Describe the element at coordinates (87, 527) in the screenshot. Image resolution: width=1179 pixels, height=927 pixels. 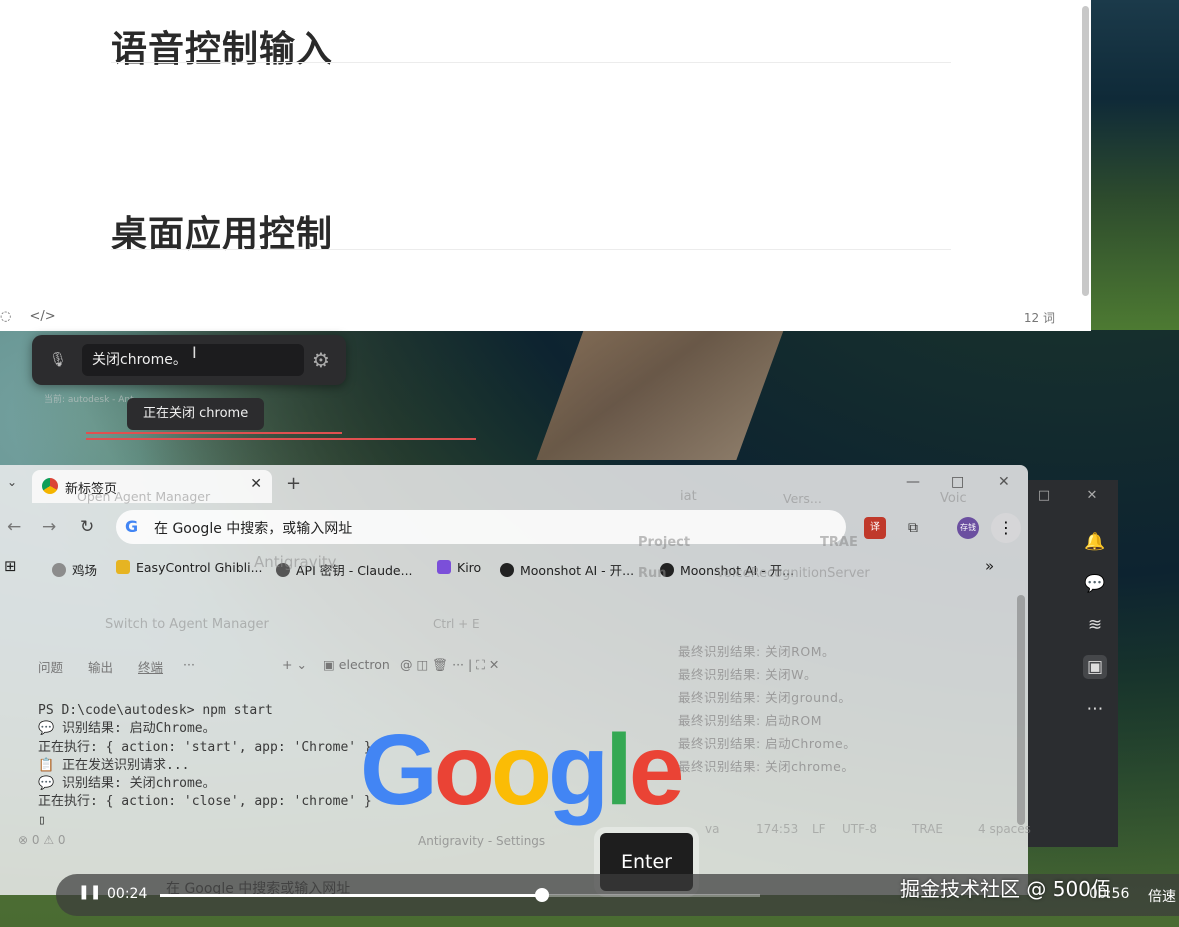
I see `reload-icon: ↻` at that location.